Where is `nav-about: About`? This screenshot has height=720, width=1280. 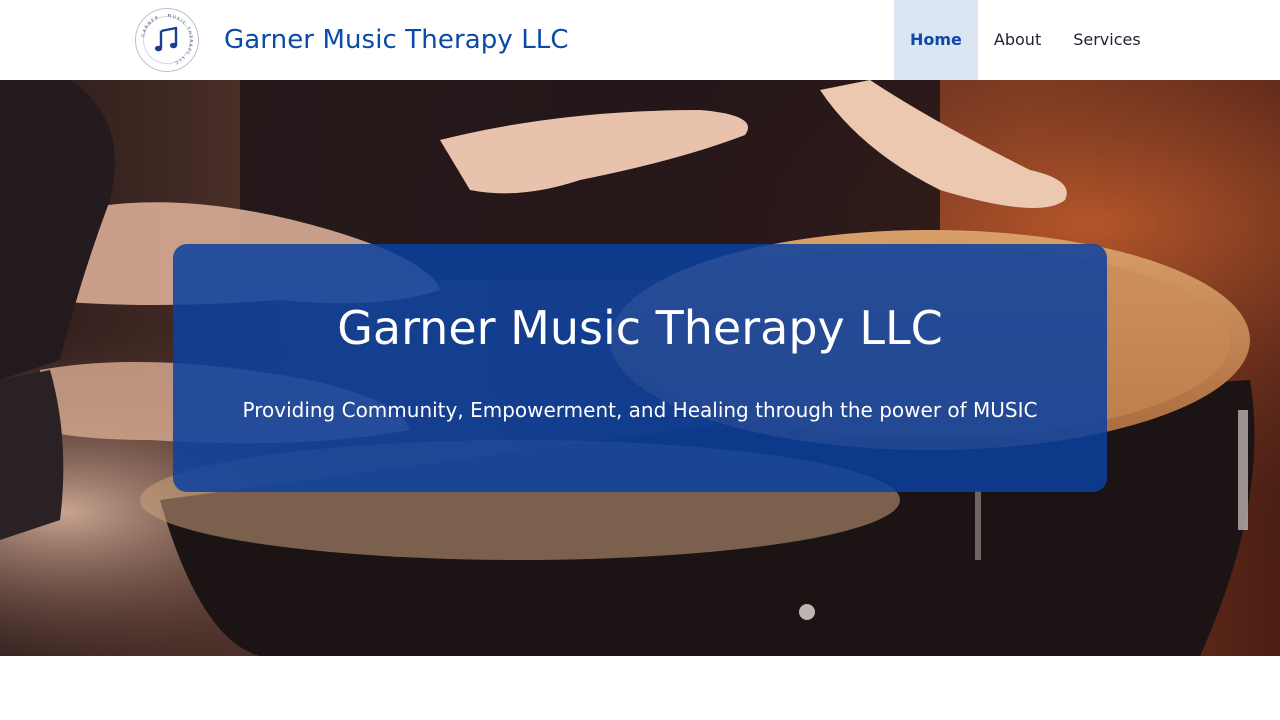 nav-about: About is located at coordinates (1017, 40).